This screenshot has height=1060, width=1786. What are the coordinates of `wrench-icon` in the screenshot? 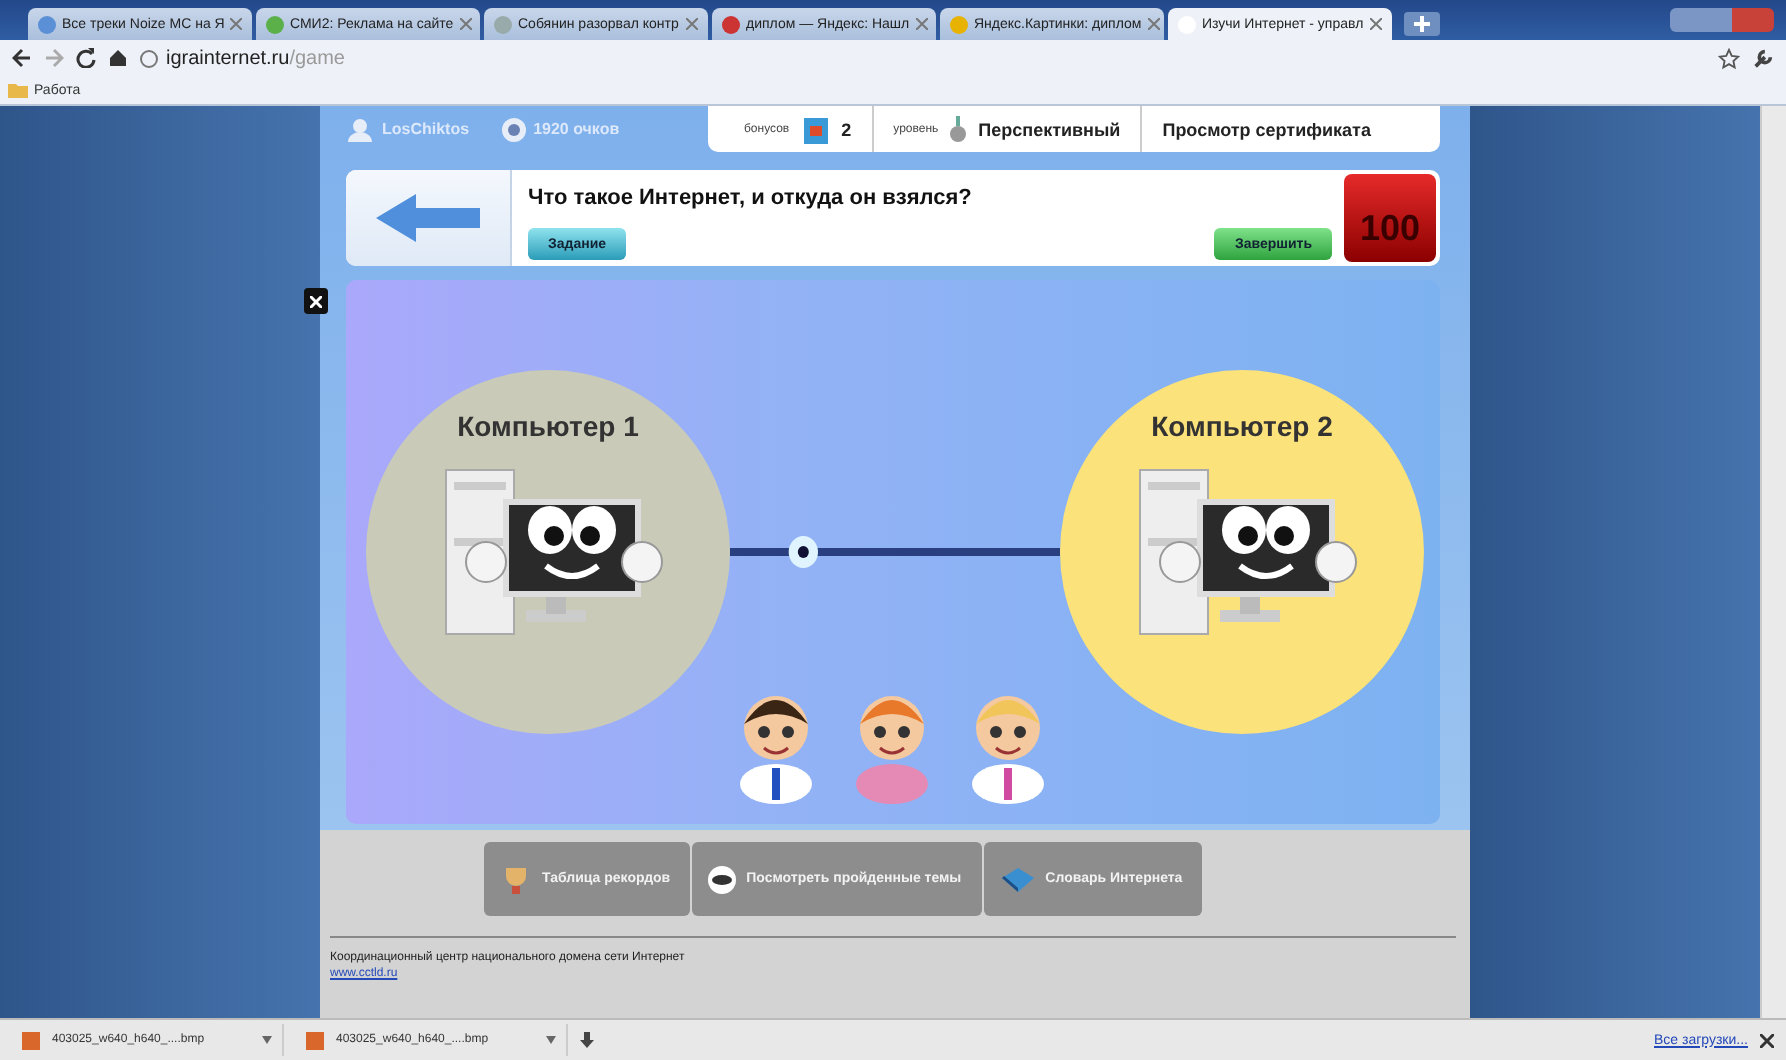 It's located at (1763, 58).